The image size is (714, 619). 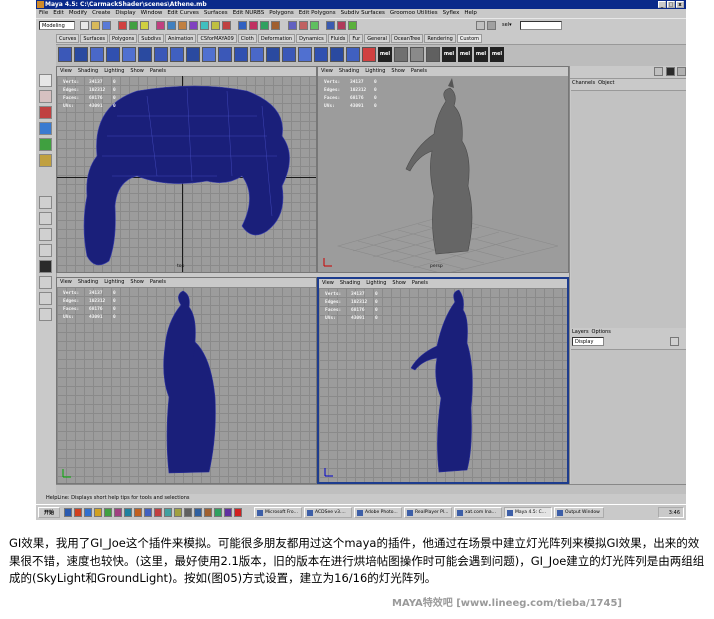 I want to click on render-globals-icon, so click(x=352, y=25).